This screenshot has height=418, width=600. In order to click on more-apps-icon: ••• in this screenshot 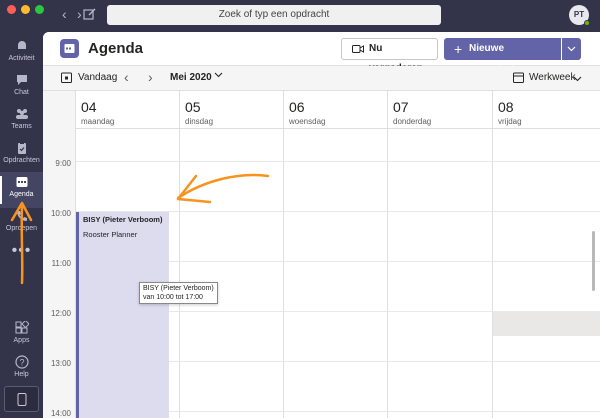, I will do `click(21, 251)`.